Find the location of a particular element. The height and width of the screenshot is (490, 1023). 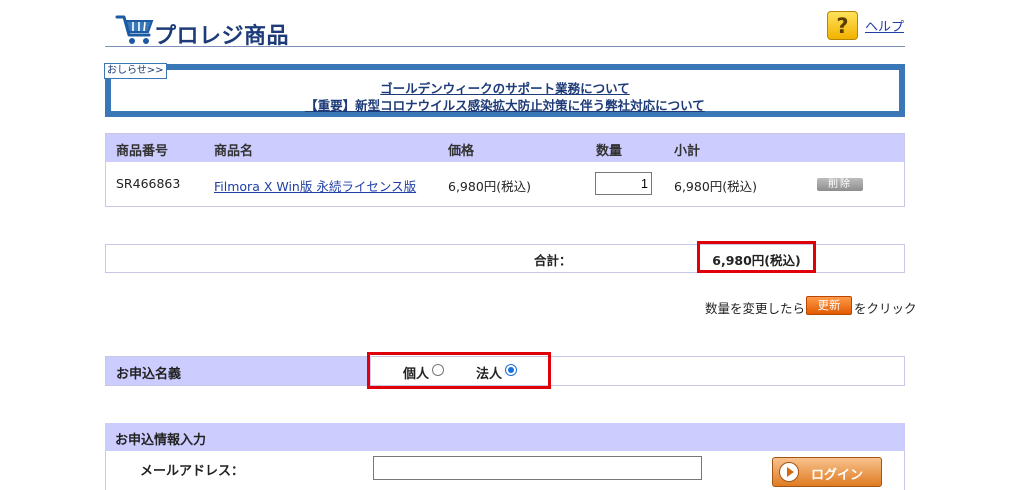

total-highlight: 6,980円(税込) is located at coordinates (756, 257).